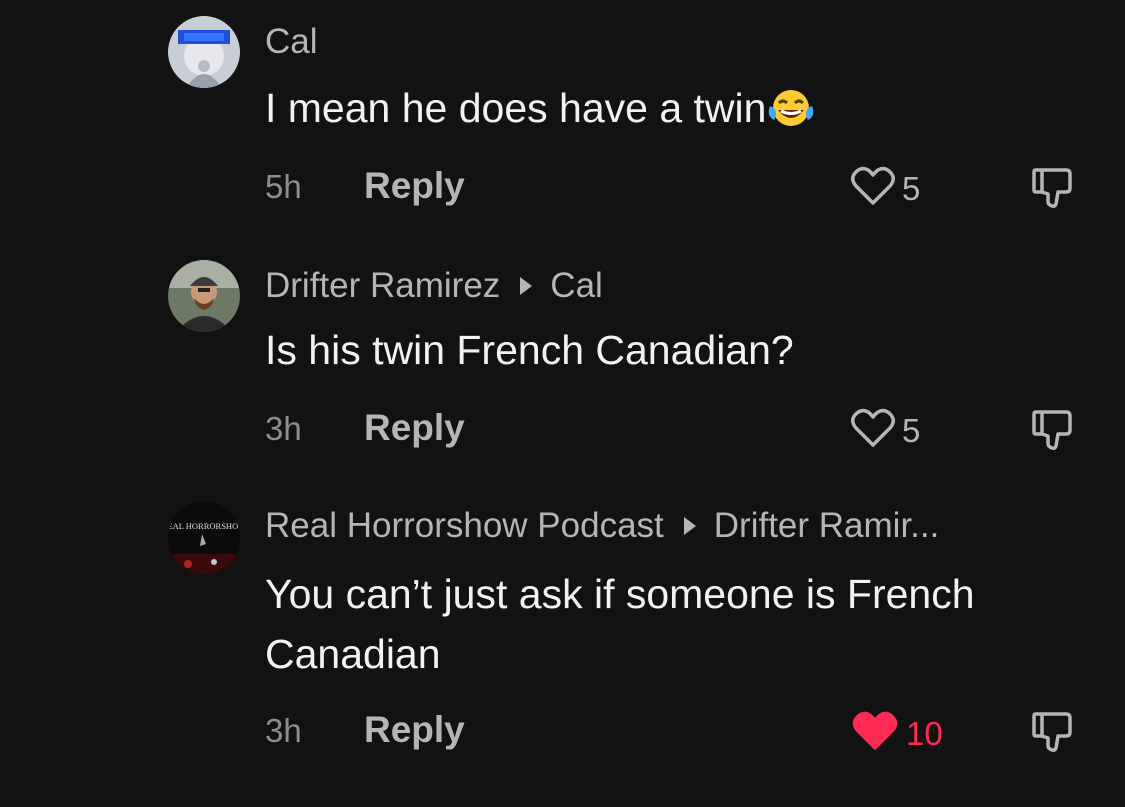 The image size is (1125, 807). I want to click on comment-text-content: I mean he does have a twin, so click(516, 108).